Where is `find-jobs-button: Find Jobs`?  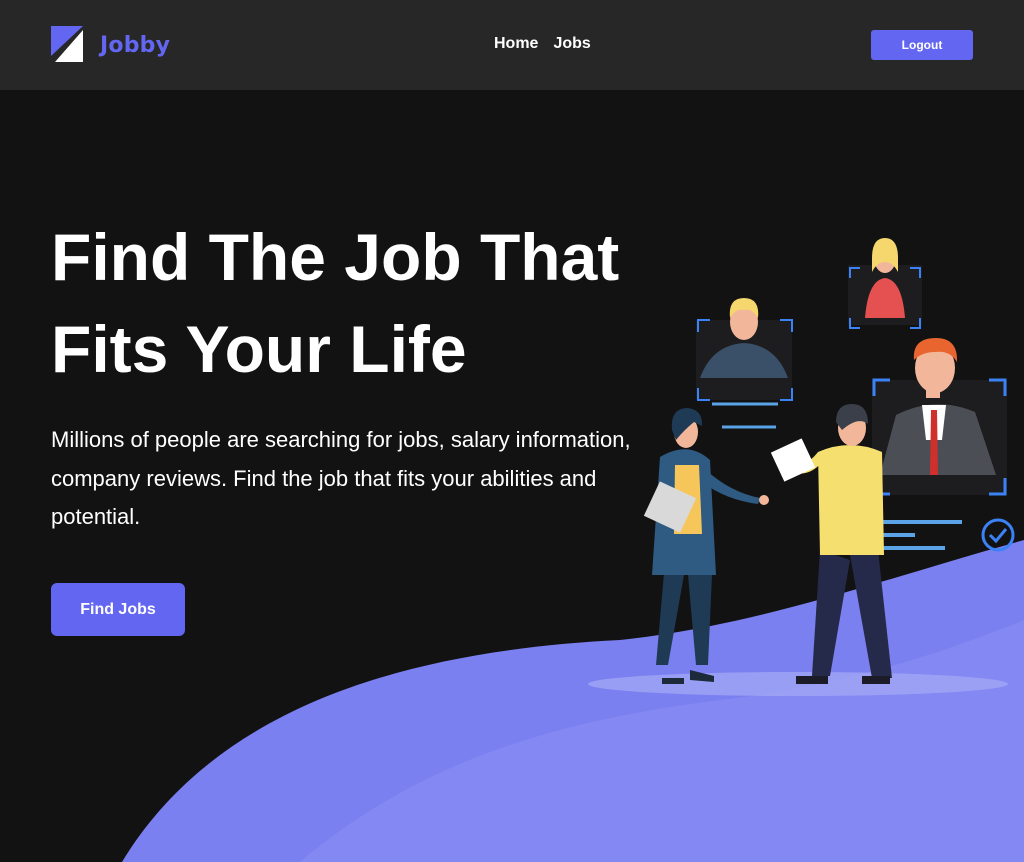 find-jobs-button: Find Jobs is located at coordinates (118, 609).